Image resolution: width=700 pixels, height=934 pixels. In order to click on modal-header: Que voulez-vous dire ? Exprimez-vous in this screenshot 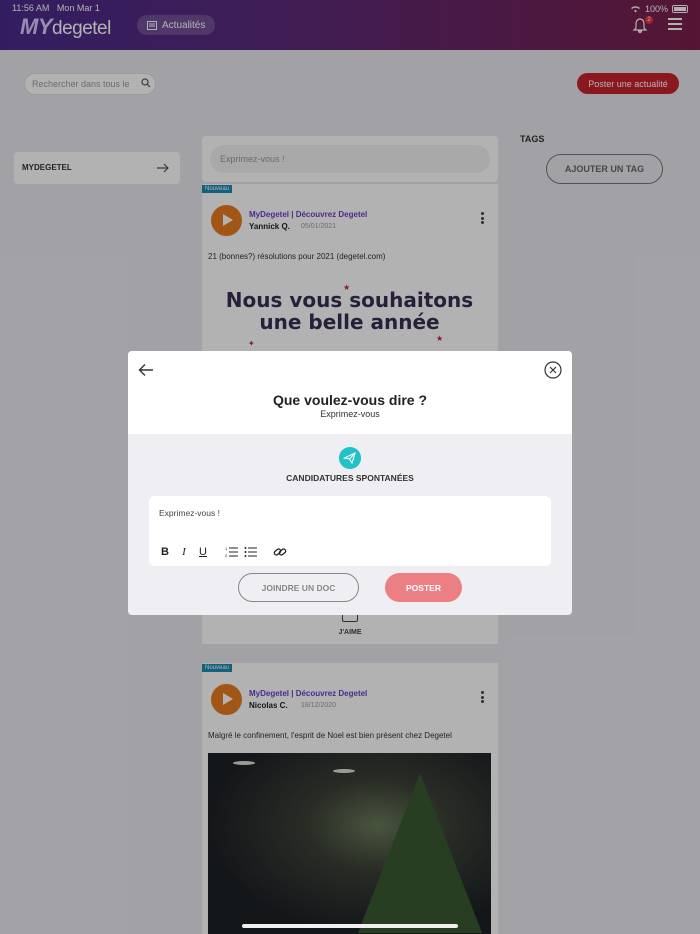, I will do `click(350, 392)`.